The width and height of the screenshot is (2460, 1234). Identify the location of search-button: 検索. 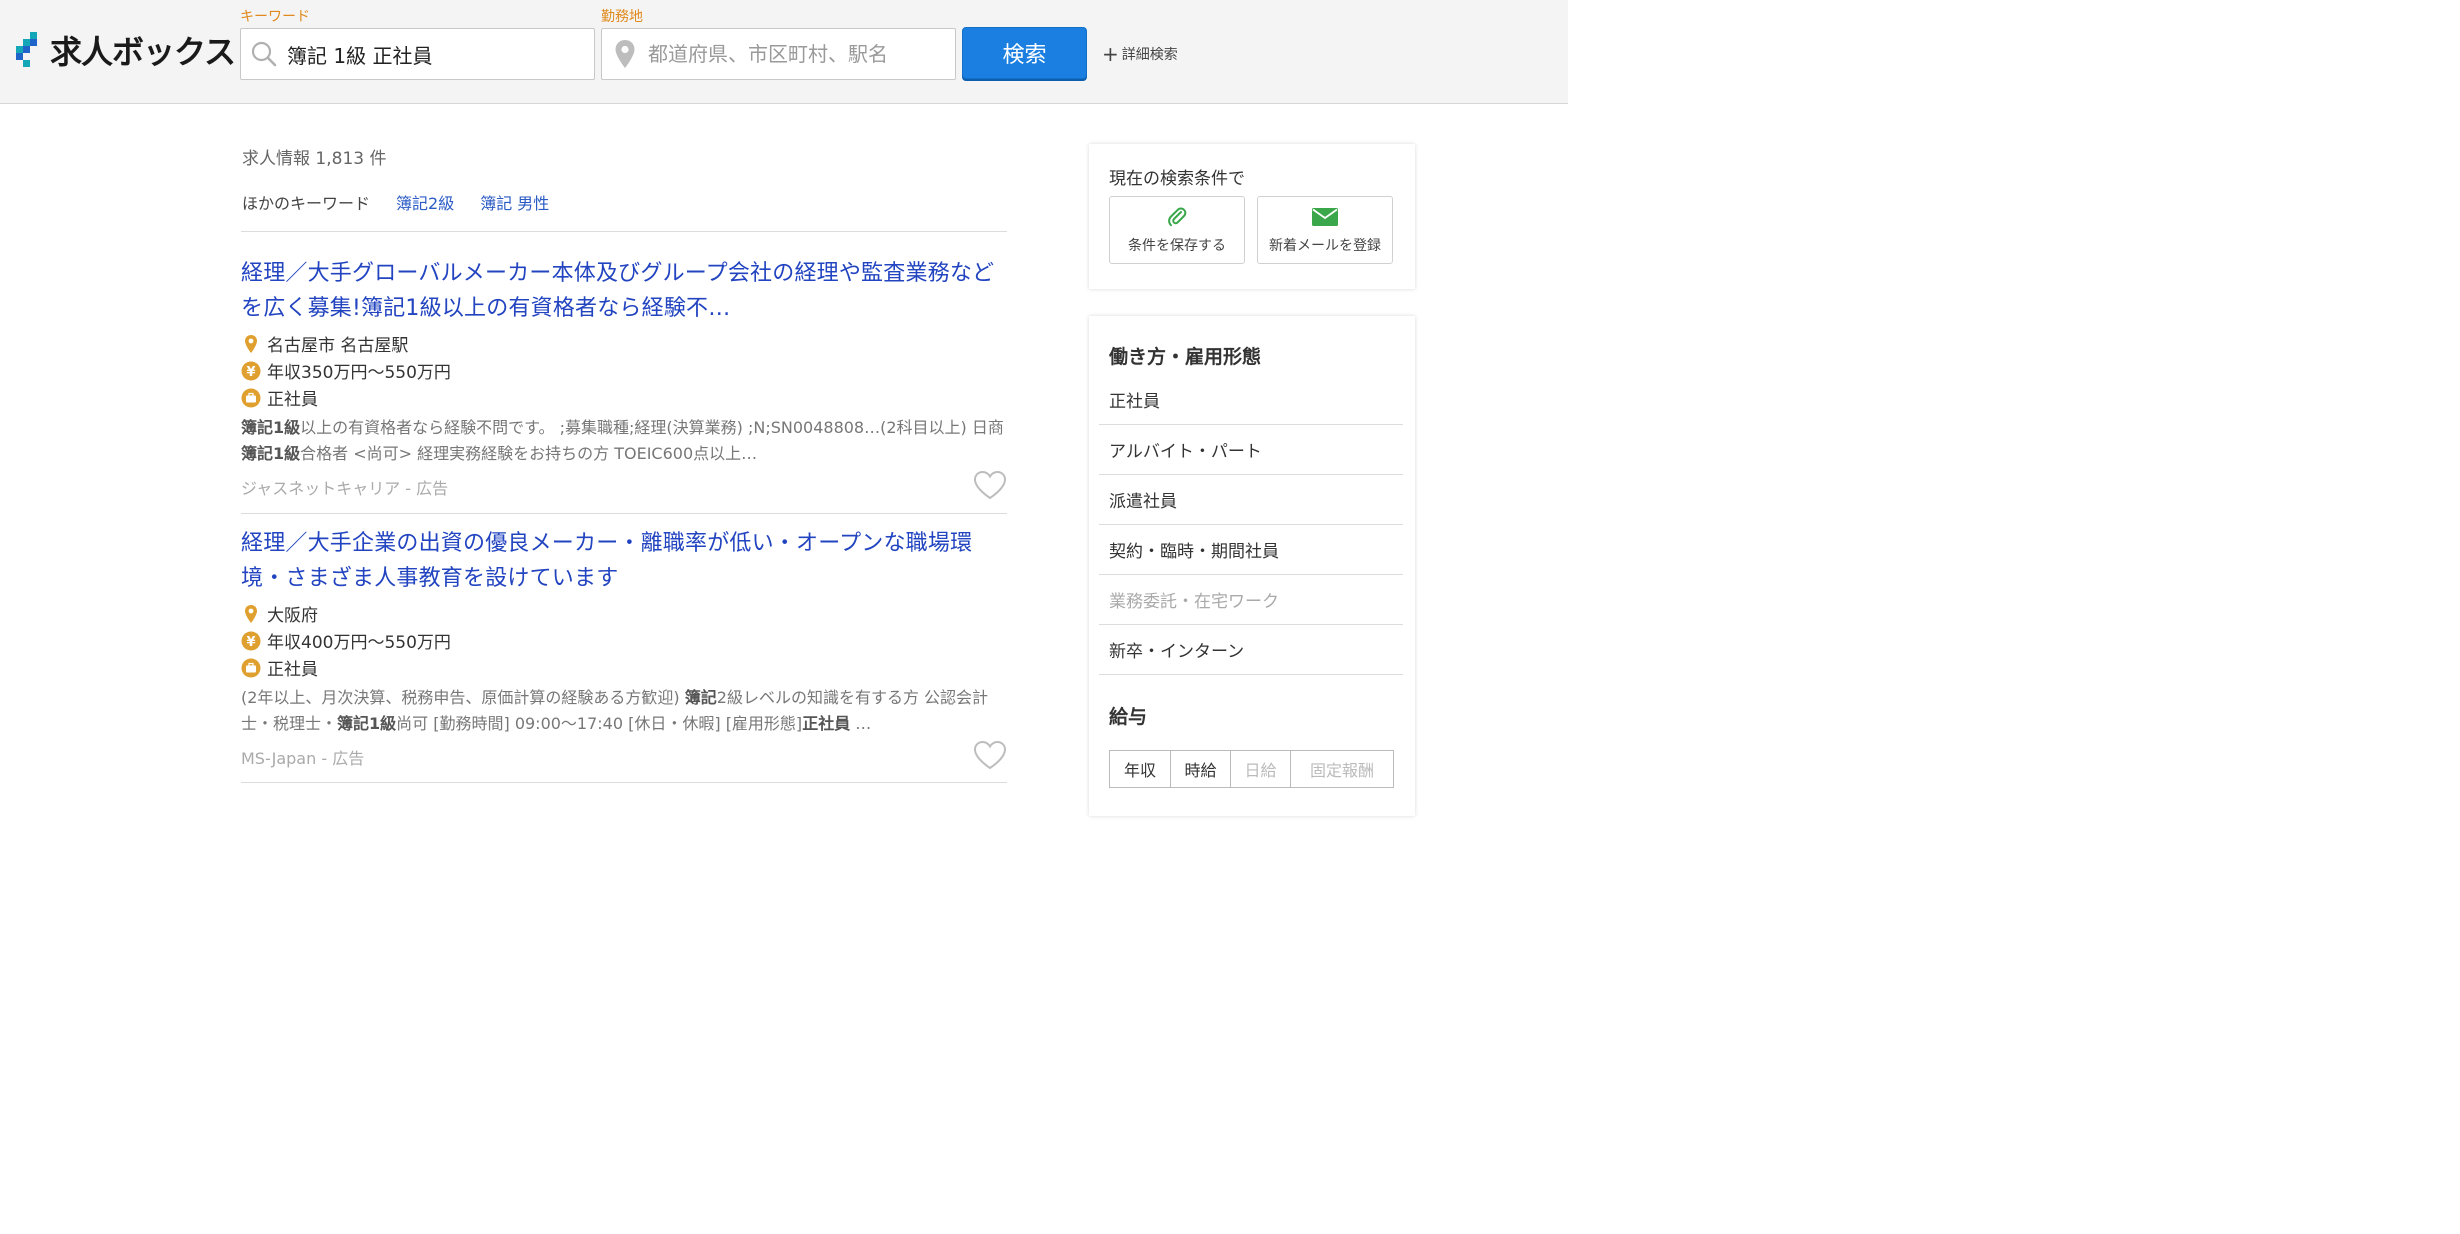
(1024, 53).